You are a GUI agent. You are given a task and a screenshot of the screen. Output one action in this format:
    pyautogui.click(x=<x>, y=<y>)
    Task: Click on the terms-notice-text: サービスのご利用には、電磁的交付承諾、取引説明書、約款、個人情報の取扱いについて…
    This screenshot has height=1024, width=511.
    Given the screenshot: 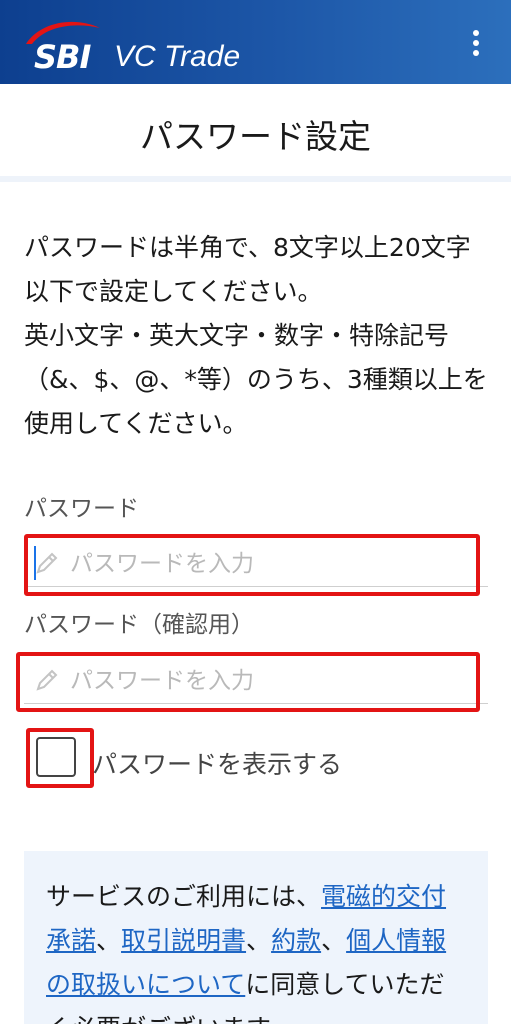 What is the action you would take?
    pyautogui.click(x=256, y=949)
    